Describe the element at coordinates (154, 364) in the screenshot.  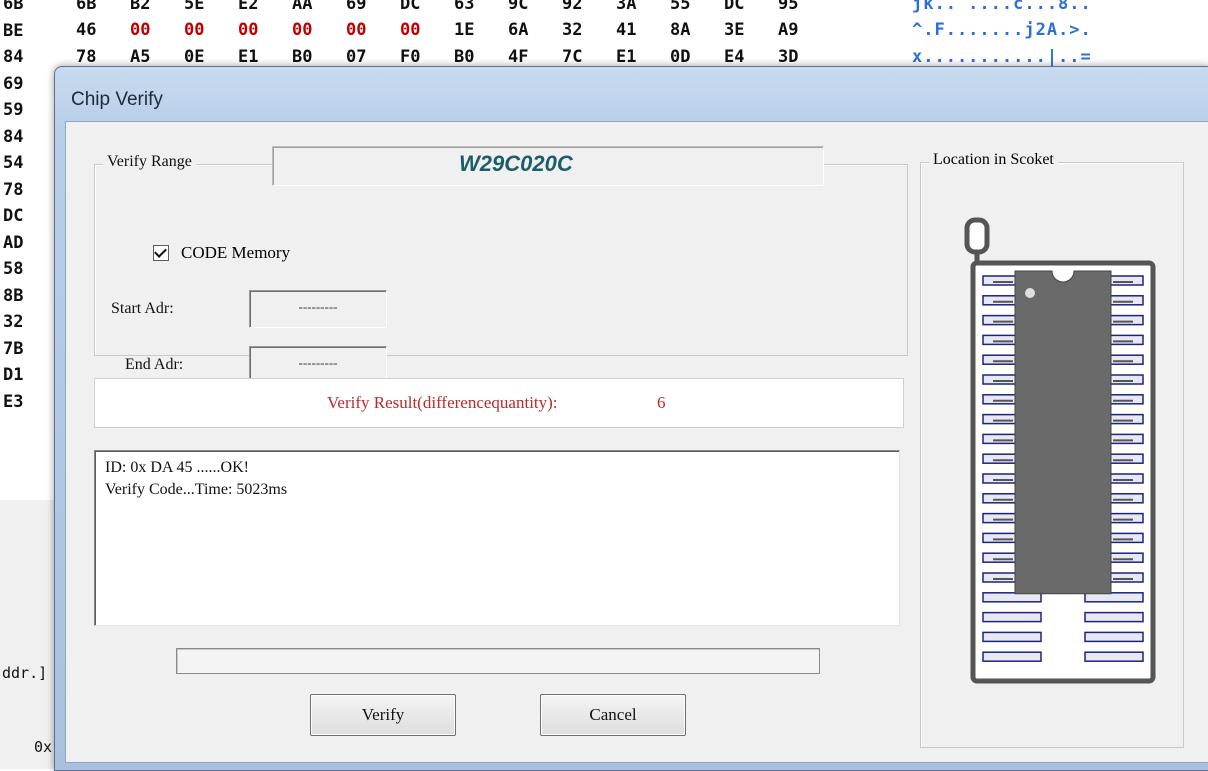
I see `end-adr-label: End Adr:` at that location.